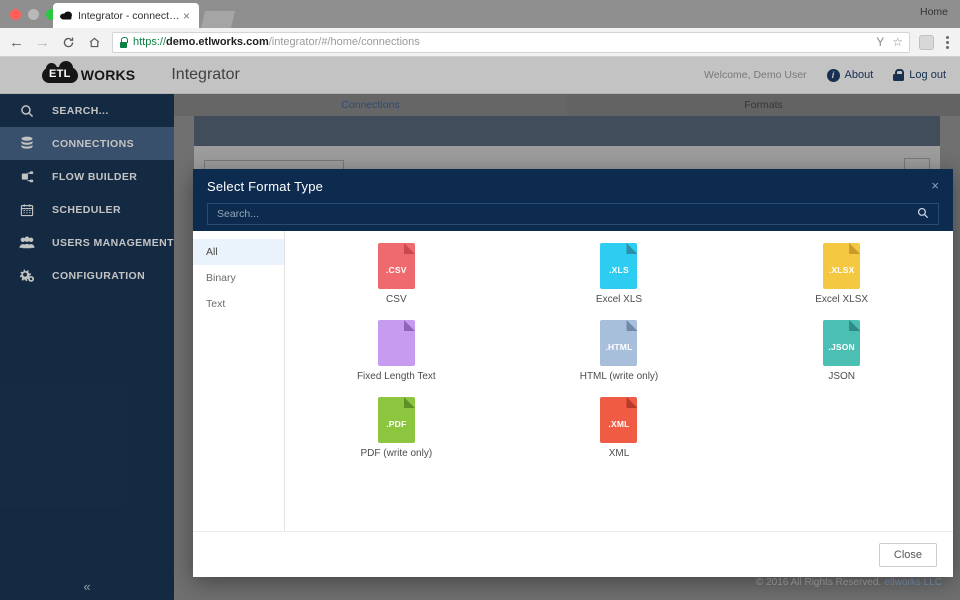 Image resolution: width=960 pixels, height=600 pixels. What do you see at coordinates (880, 42) in the screenshot?
I see `filter-icon: Υ` at bounding box center [880, 42].